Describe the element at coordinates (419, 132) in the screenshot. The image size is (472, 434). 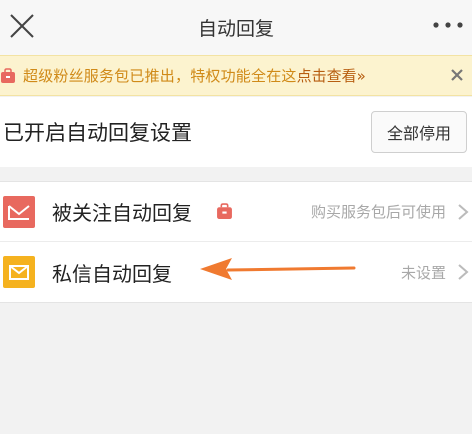
I see `disable-all-button: 全部停用` at that location.